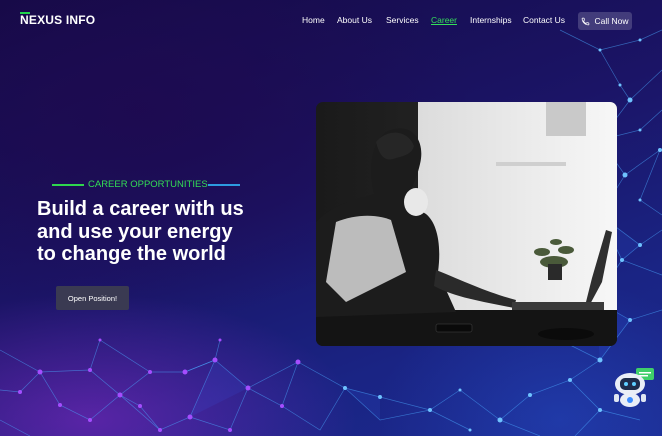 Image resolution: width=662 pixels, height=436 pixels. I want to click on nav-services: Services, so click(402, 20).